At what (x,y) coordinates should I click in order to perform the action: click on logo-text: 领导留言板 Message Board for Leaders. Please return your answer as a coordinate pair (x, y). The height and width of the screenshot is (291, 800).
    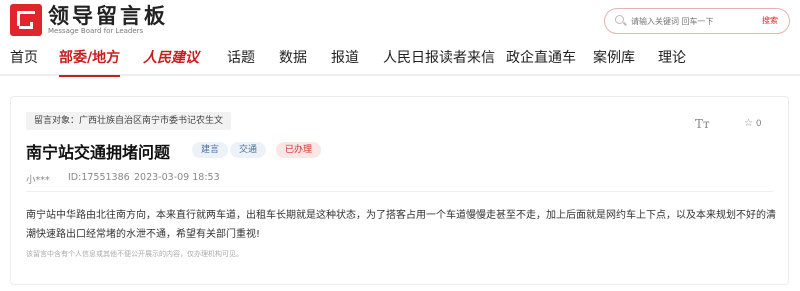
    Looking at the image, I should click on (108, 20).